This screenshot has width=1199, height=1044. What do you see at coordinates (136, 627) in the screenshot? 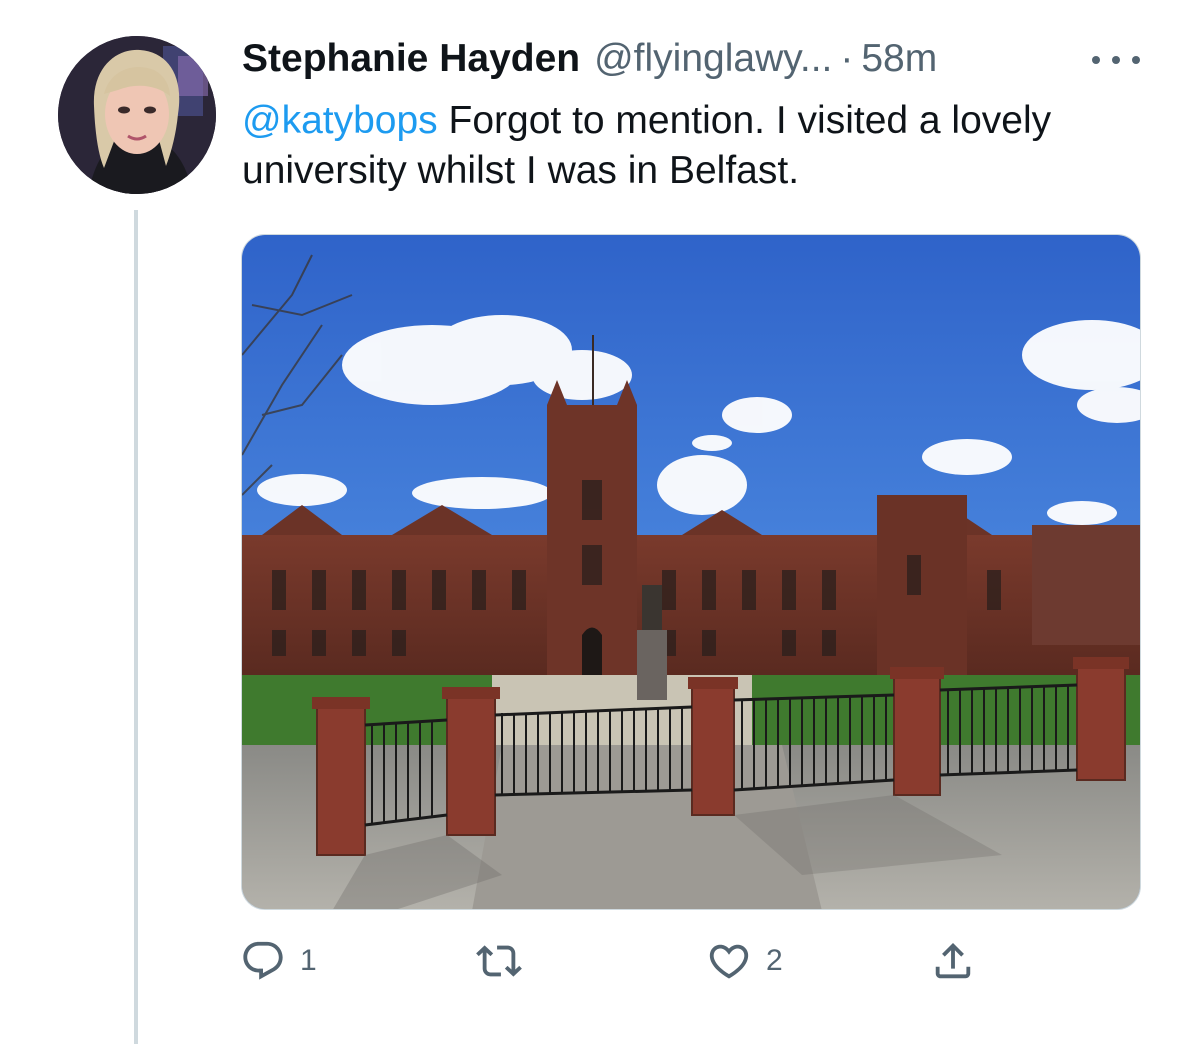
I see `thread-line` at bounding box center [136, 627].